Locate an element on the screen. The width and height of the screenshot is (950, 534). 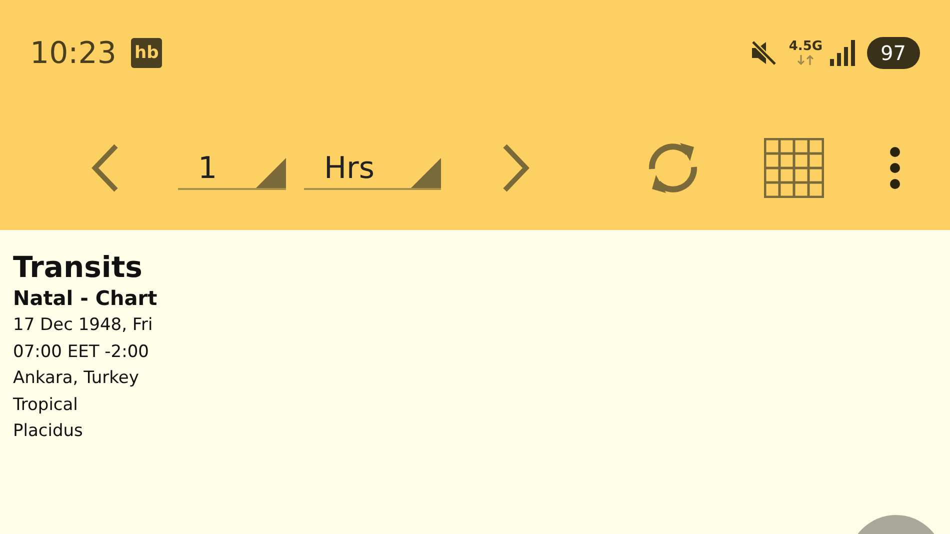
chevron-right-icon is located at coordinates (516, 168).